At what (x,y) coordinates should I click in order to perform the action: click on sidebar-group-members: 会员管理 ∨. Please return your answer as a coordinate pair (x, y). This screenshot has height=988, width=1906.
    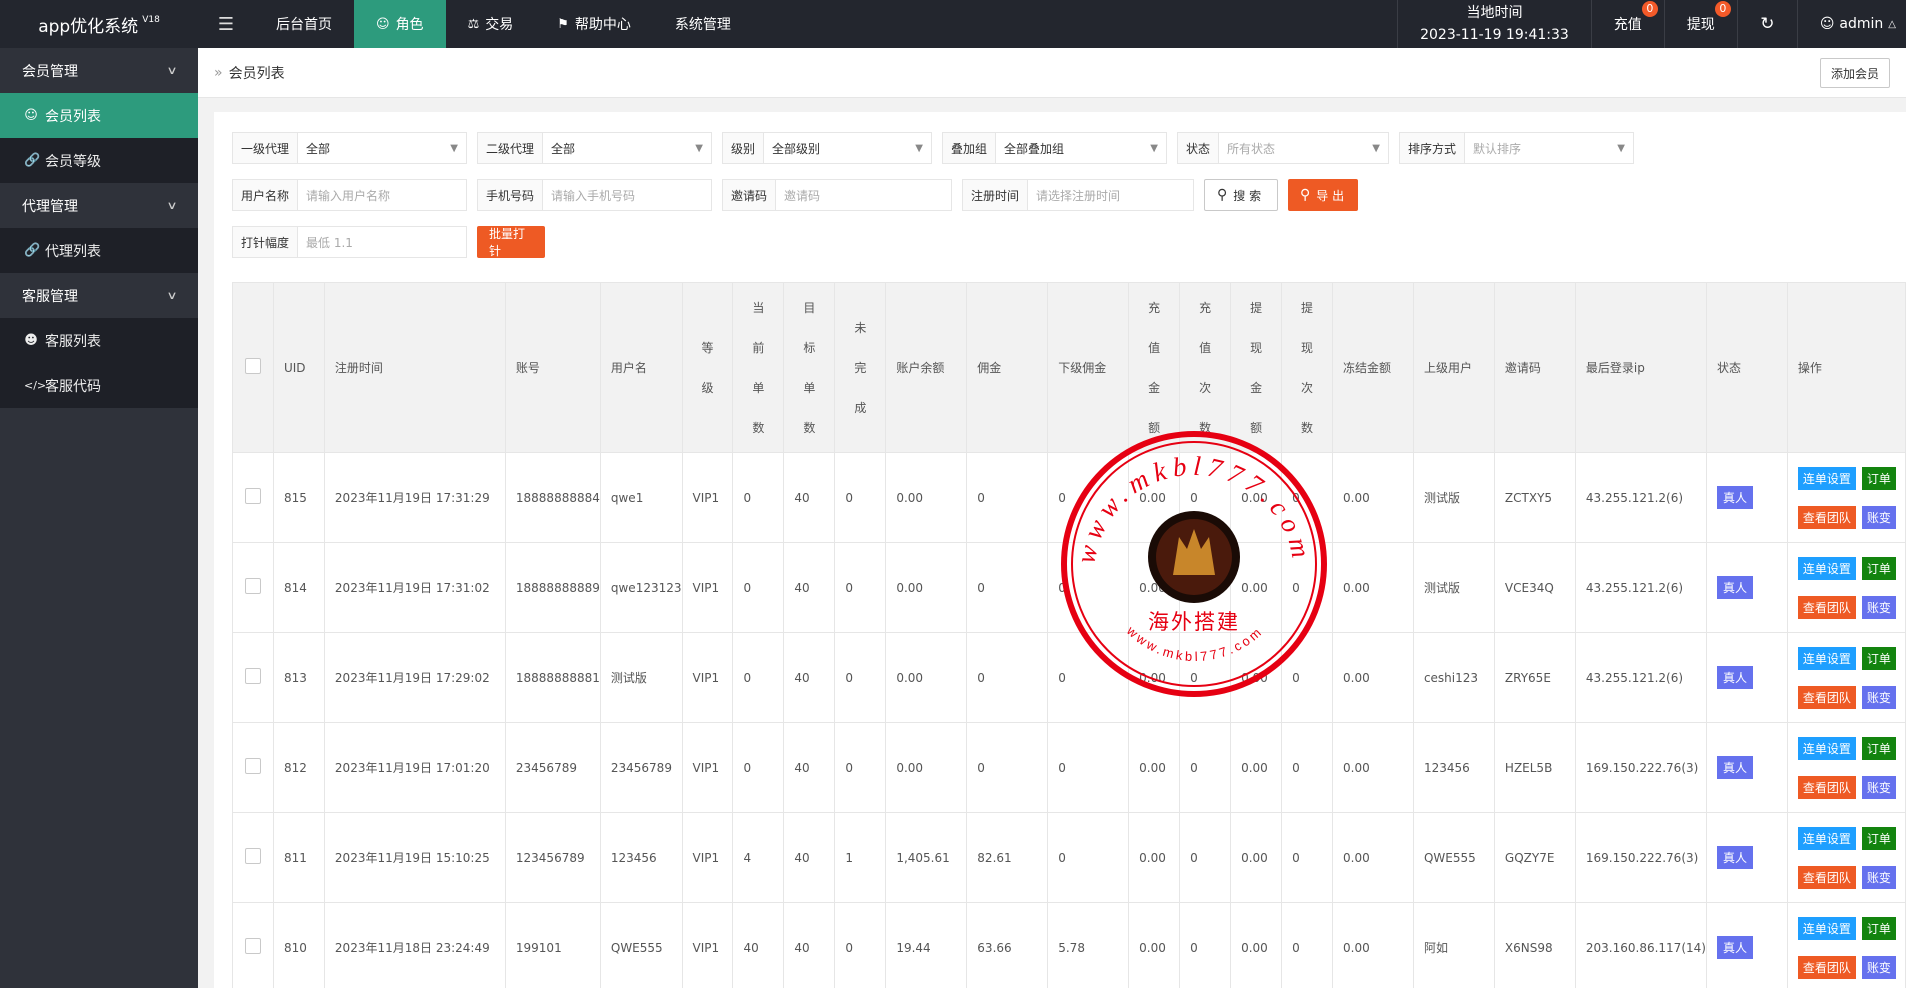
    Looking at the image, I should click on (99, 70).